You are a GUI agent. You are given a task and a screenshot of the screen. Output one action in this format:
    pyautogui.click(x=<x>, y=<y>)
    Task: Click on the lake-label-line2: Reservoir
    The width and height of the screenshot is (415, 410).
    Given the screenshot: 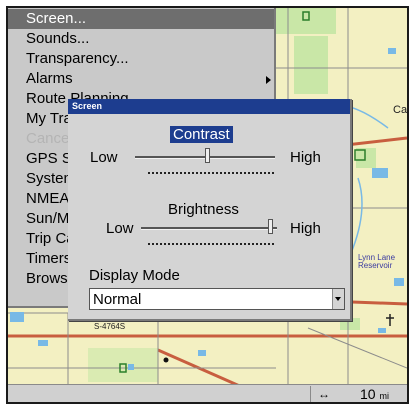 What is the action you would take?
    pyautogui.click(x=375, y=265)
    